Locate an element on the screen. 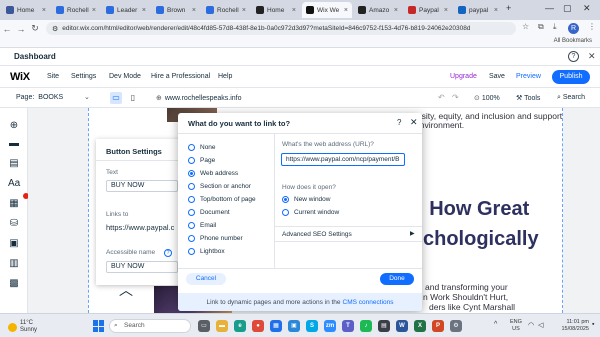 The width and height of the screenshot is (600, 337). site-design-icon: Aa is located at coordinates (14, 184).